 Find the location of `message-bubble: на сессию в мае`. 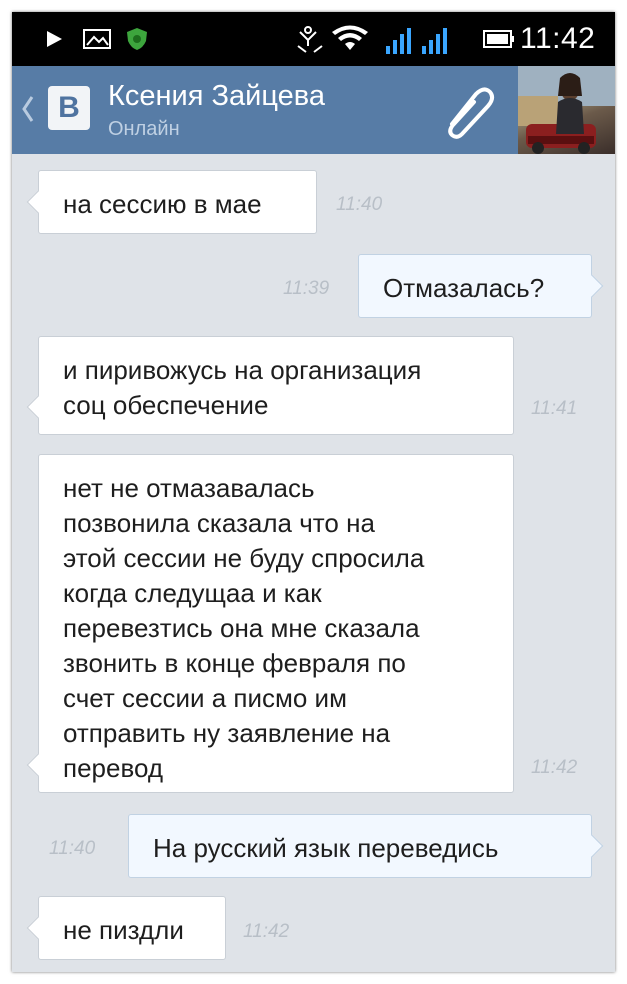

message-bubble: на сессию в мае is located at coordinates (171, 202).